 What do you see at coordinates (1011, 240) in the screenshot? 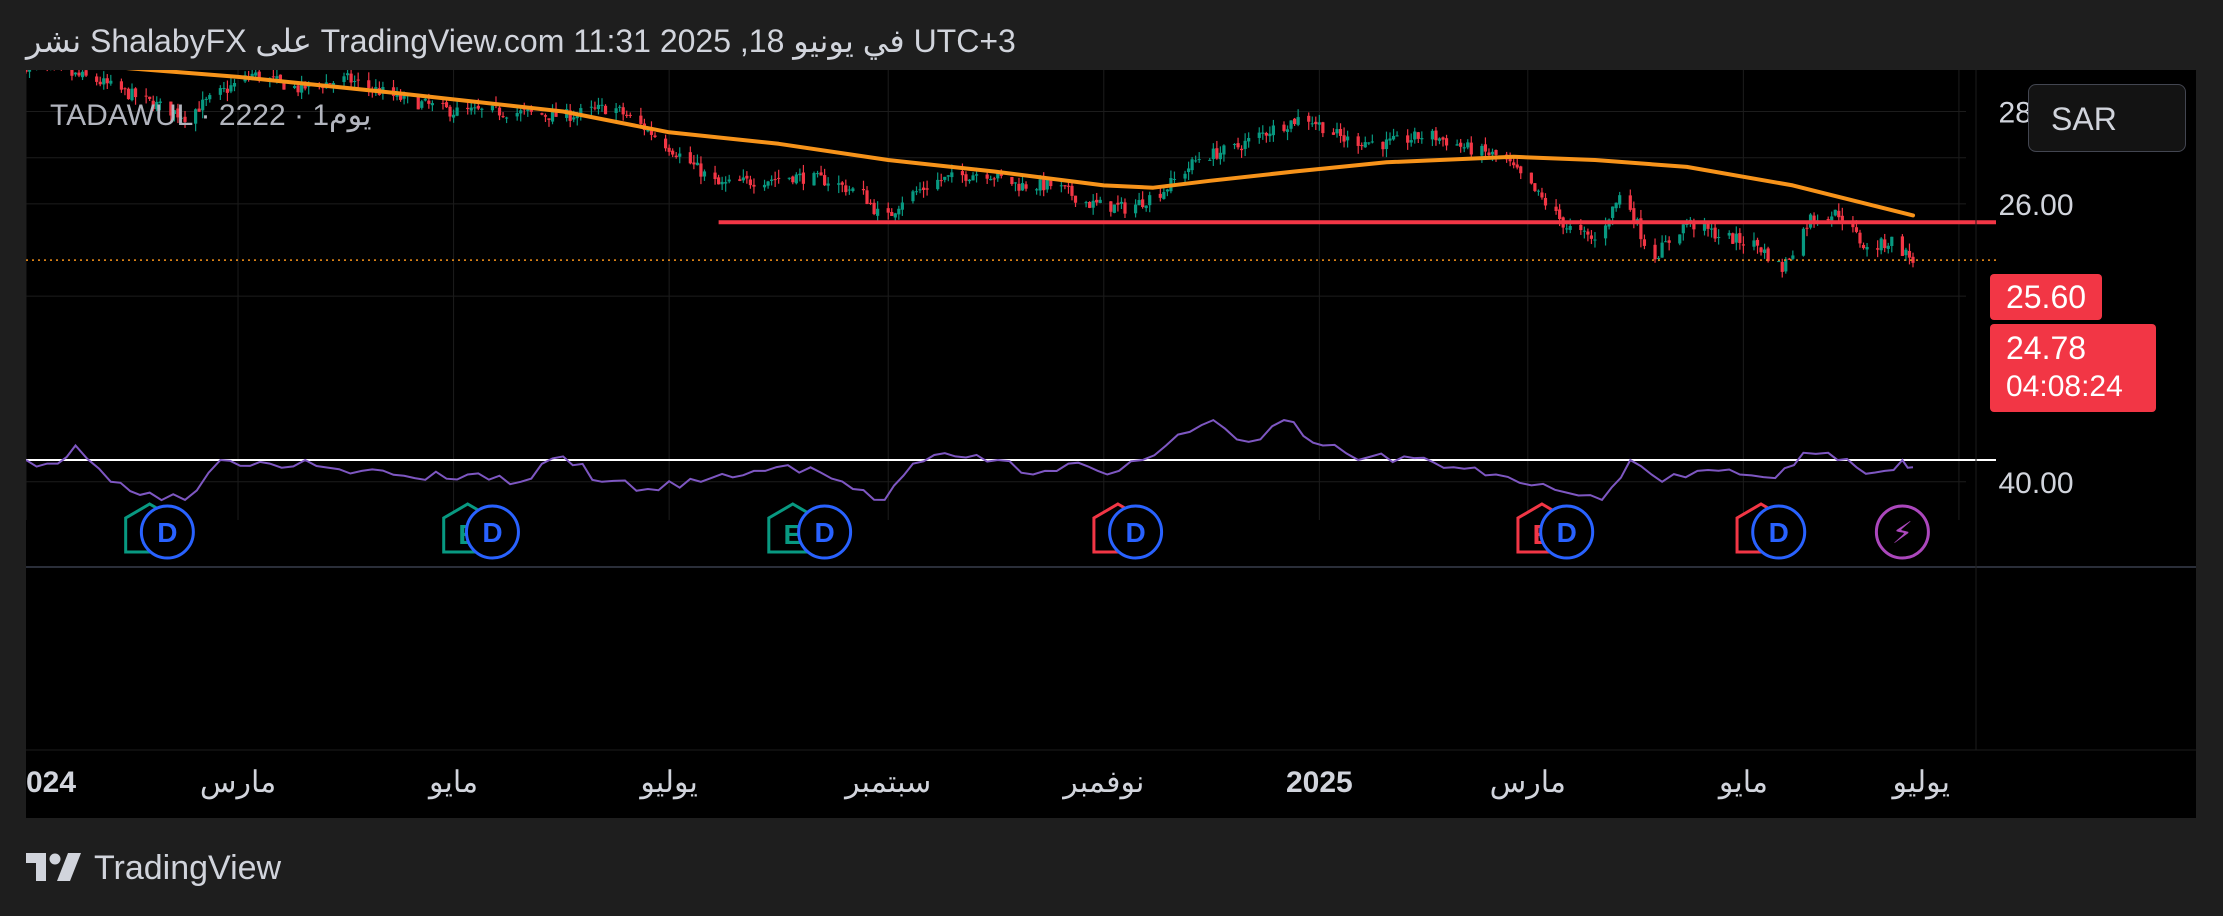
I see `horizontal-level-layer` at bounding box center [1011, 240].